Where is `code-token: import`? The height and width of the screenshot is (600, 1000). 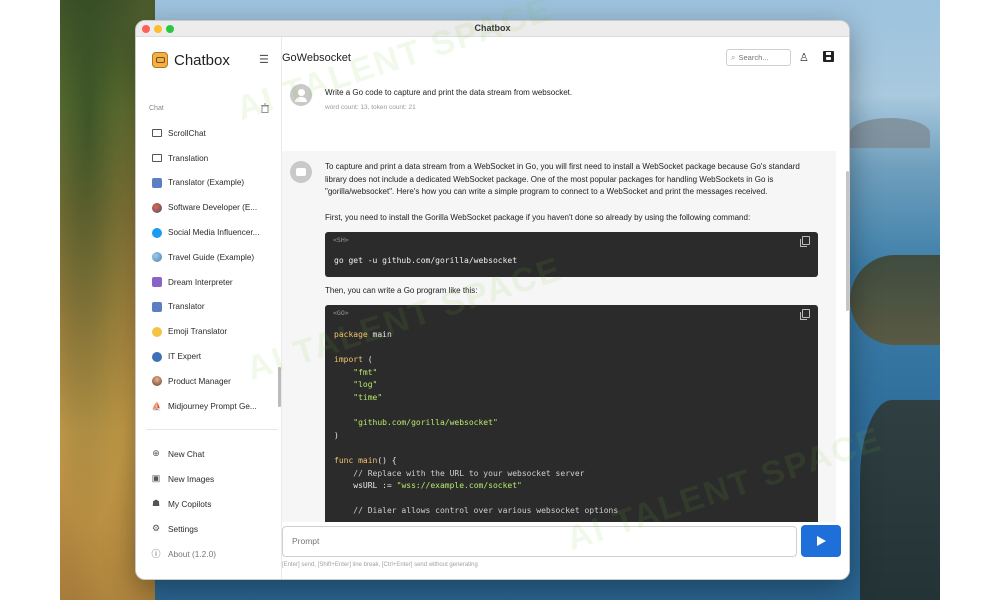 code-token: import is located at coordinates (348, 360).